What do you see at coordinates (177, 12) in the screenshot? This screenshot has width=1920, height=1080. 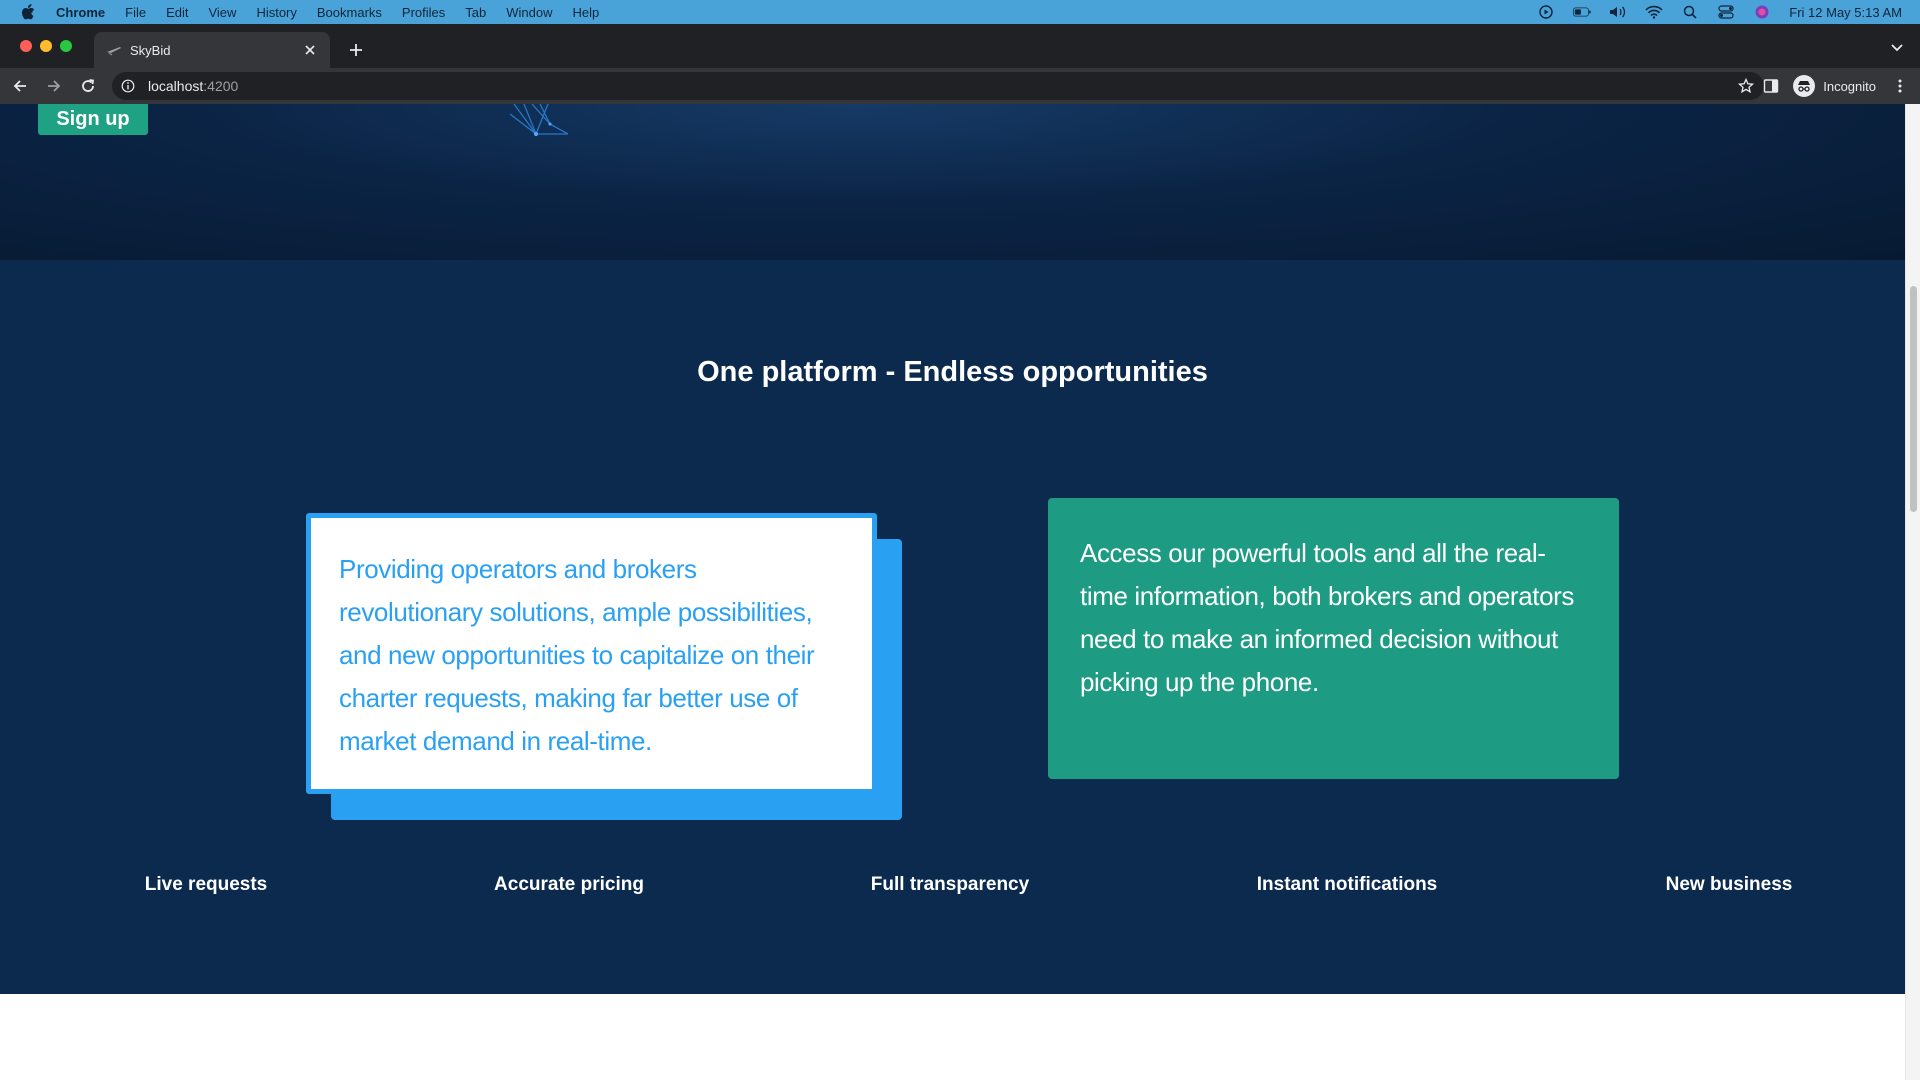 I see `menu-edit: Edit` at bounding box center [177, 12].